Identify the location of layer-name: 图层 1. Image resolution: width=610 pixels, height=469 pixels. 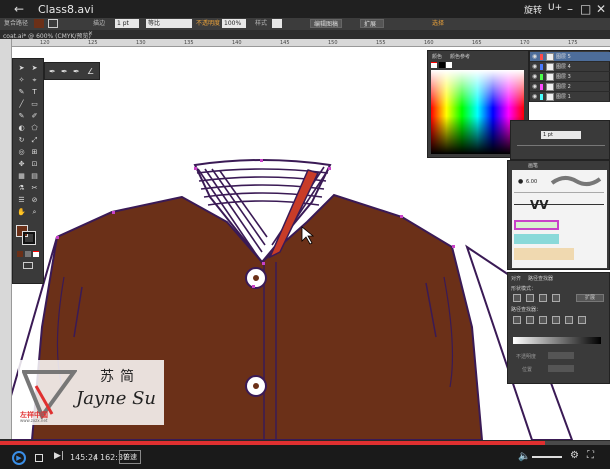
(563, 97).